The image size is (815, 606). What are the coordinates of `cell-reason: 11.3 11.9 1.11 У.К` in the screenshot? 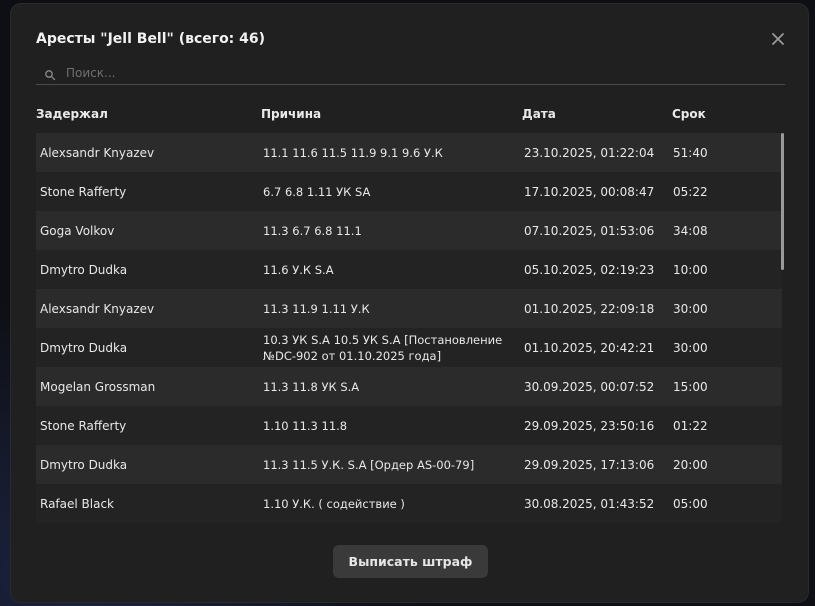 It's located at (316, 308).